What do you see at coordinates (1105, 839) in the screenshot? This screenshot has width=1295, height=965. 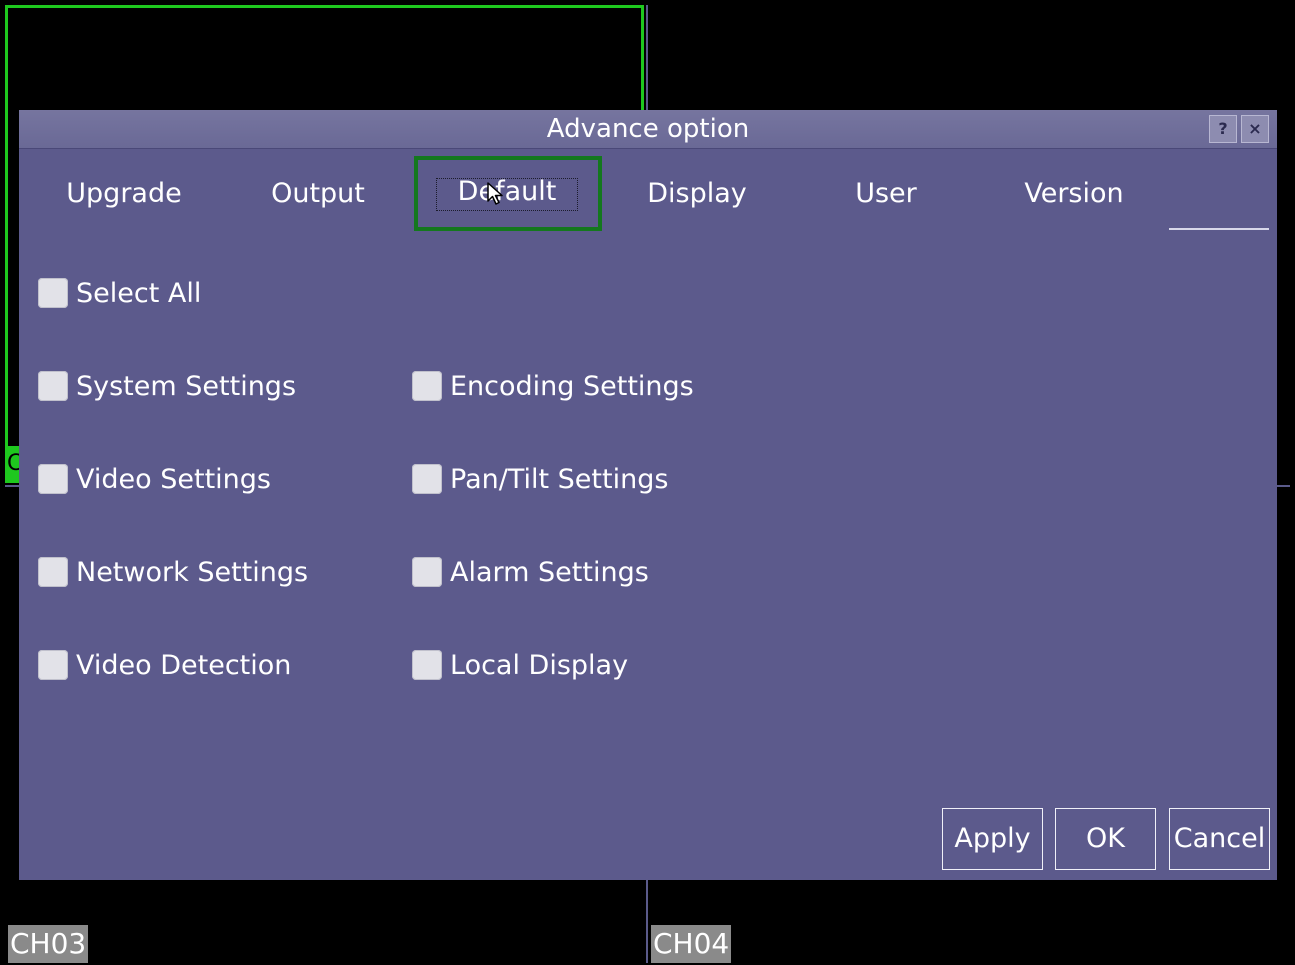 I see `ok-button: OK` at bounding box center [1105, 839].